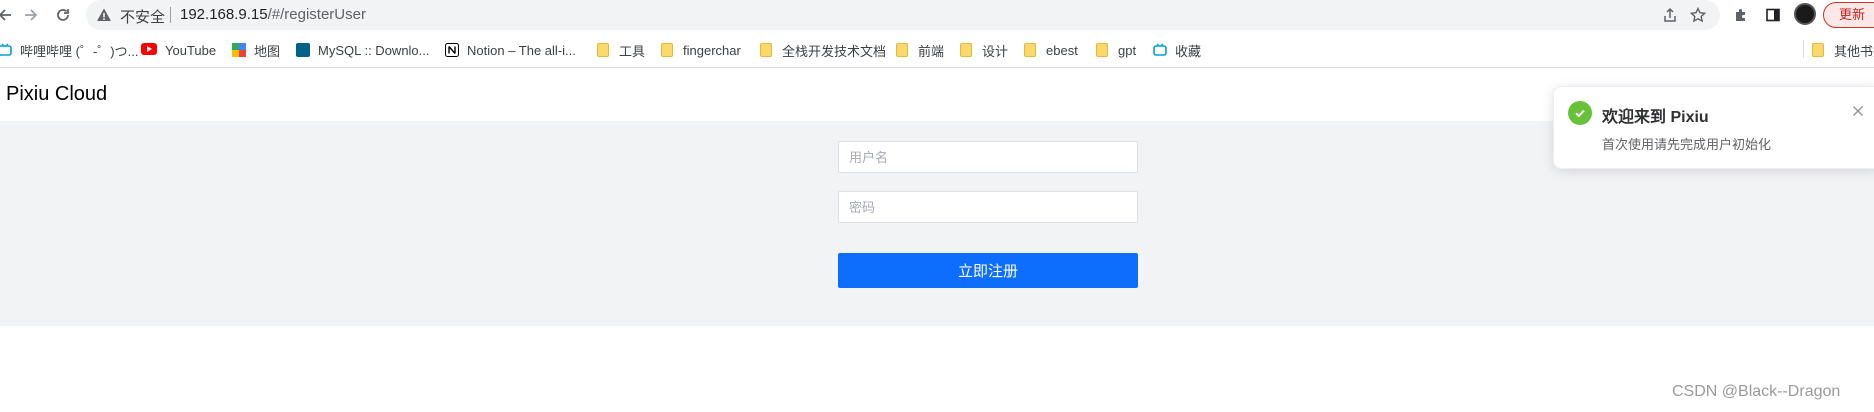  Describe the element at coordinates (1756, 391) in the screenshot. I see `watermark-text: CSDN @Black--Dragon` at that location.